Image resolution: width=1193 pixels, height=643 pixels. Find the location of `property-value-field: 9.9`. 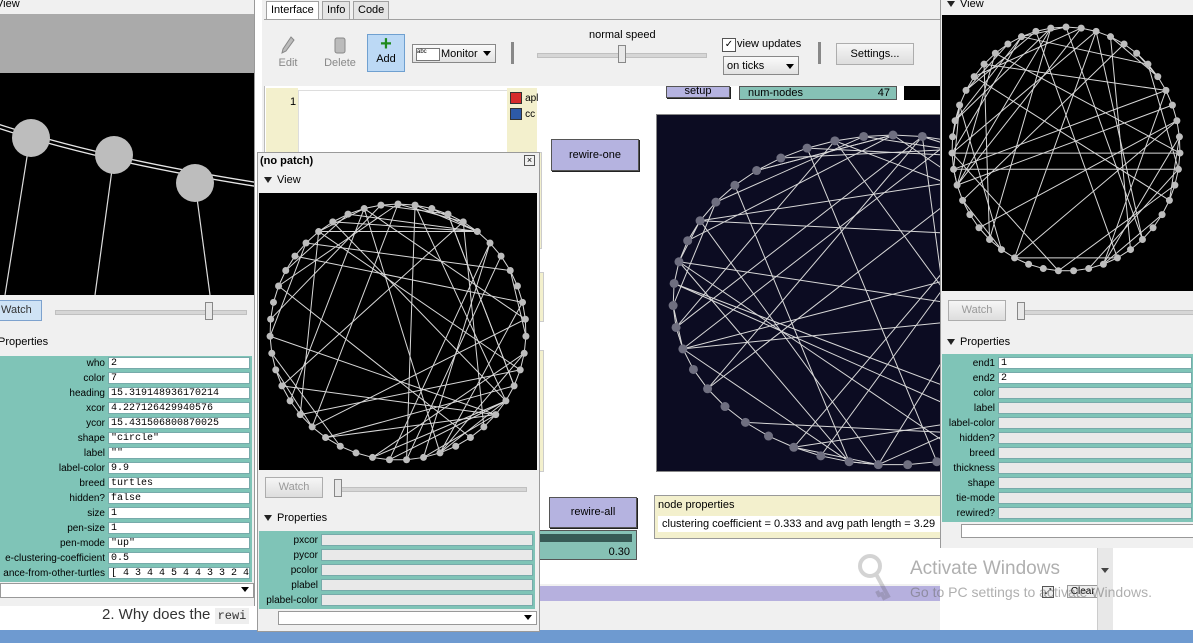

property-value-field: 9.9 is located at coordinates (179, 468).